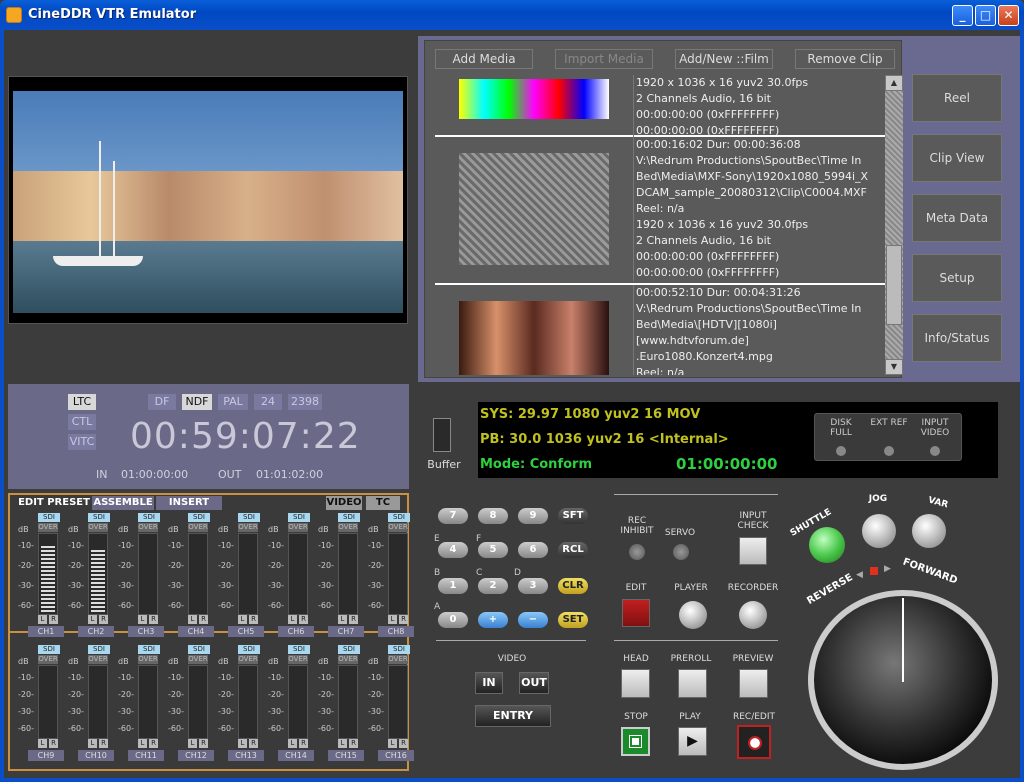 This screenshot has height=782, width=1024. I want to click on fps2398-button: 2398, so click(305, 402).